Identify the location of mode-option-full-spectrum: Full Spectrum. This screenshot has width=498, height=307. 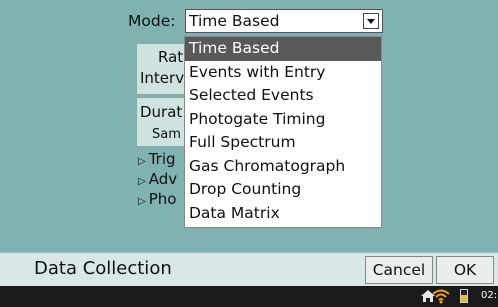
(283, 143).